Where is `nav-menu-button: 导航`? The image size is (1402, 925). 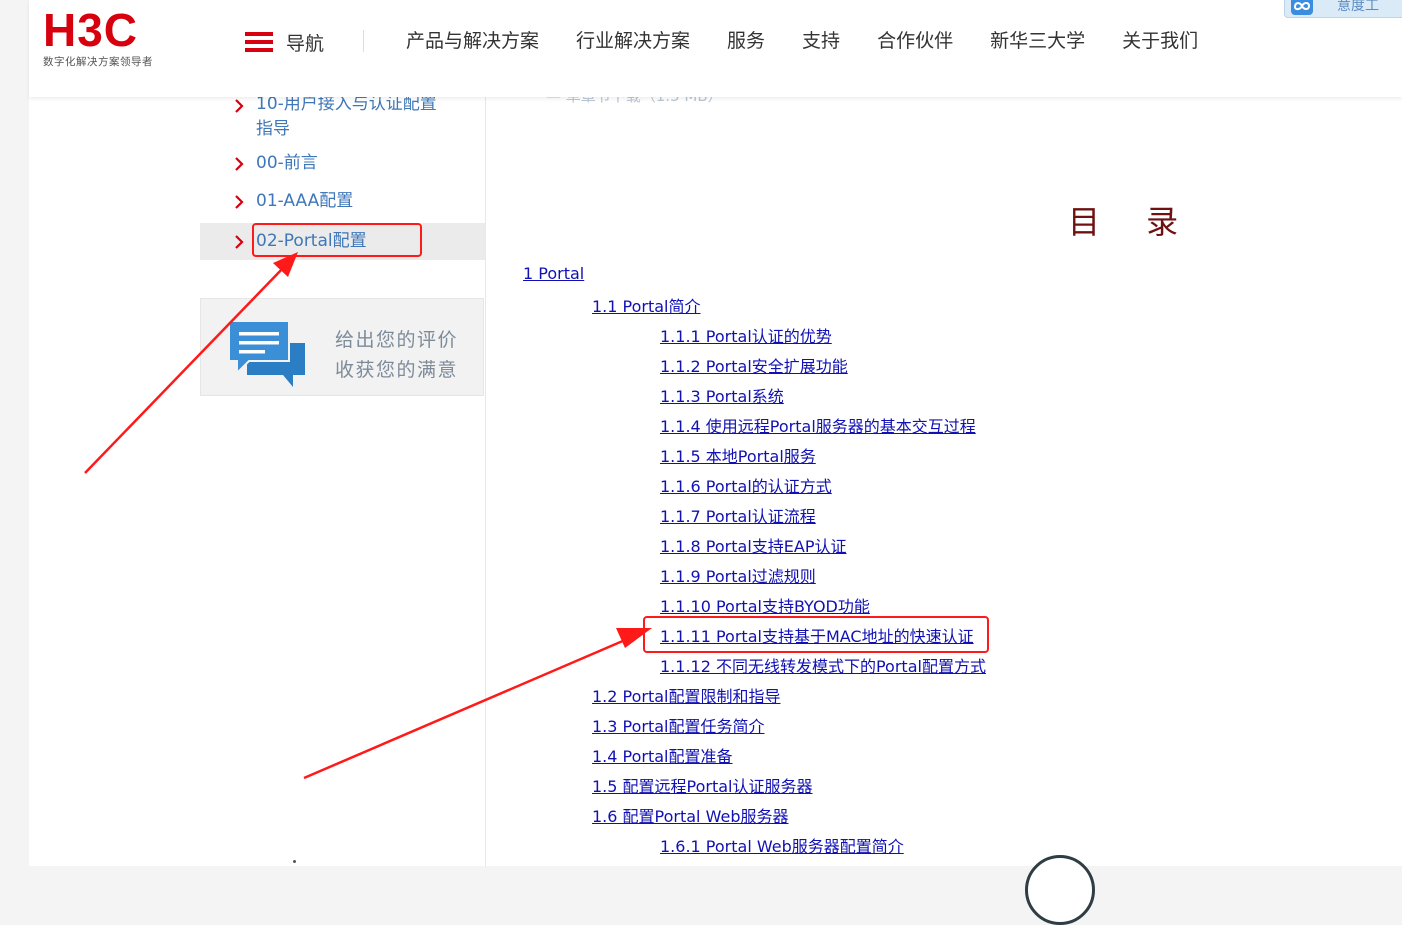
nav-menu-button: 导航 is located at coordinates (285, 42).